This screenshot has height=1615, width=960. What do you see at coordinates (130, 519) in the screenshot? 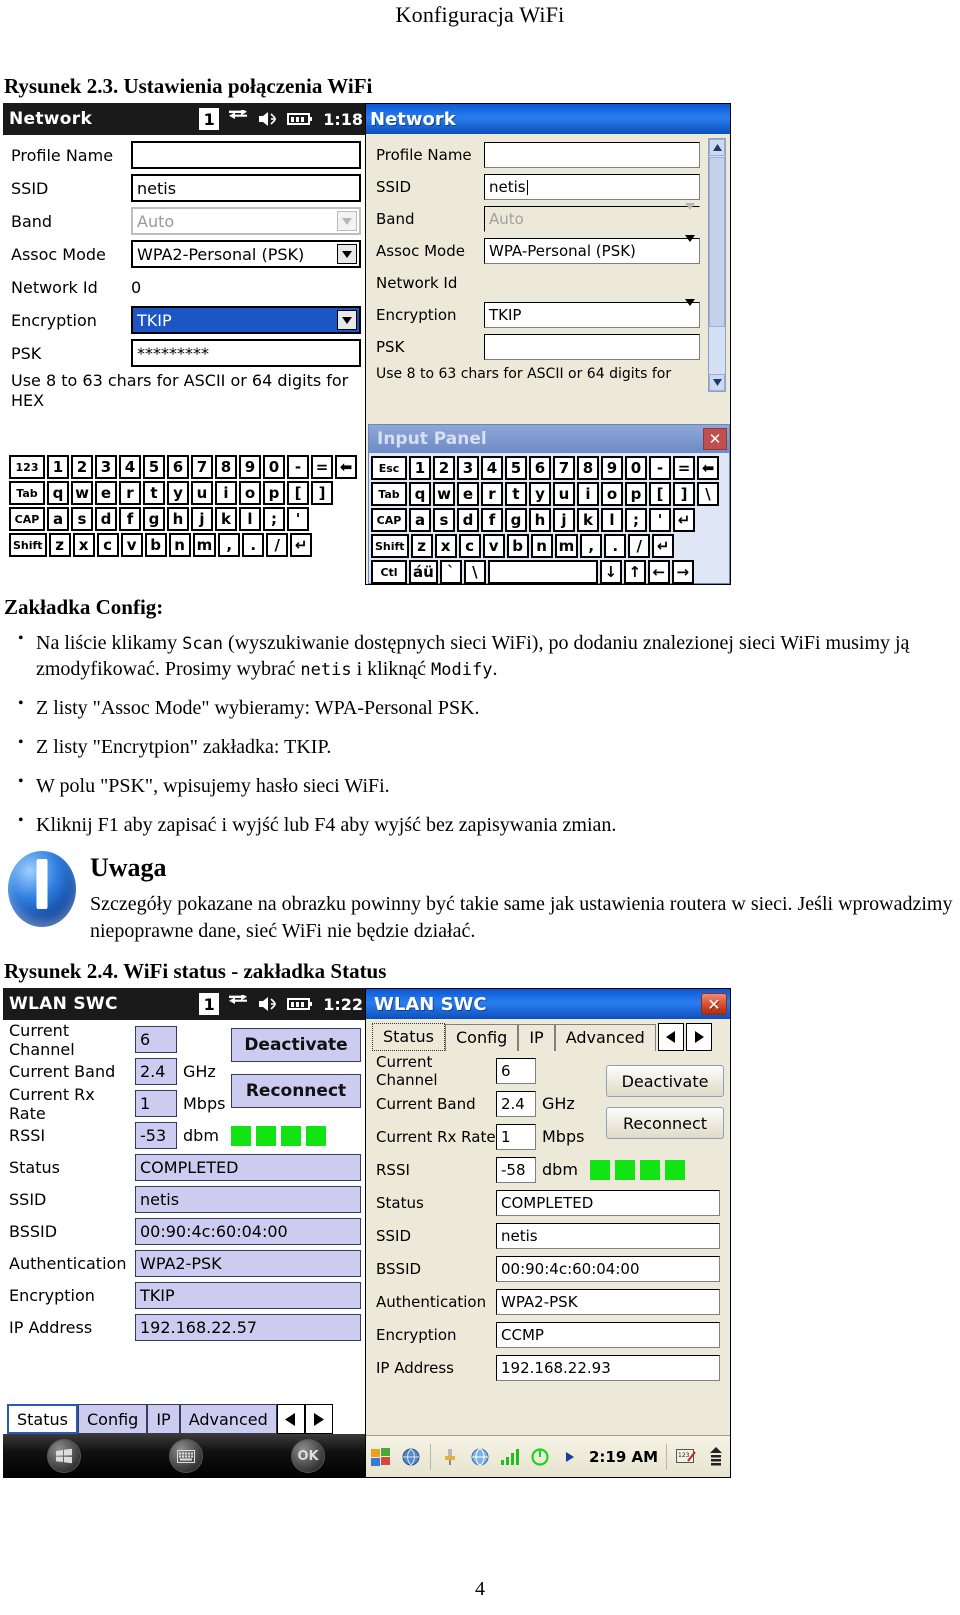
I see `key-f: f` at bounding box center [130, 519].